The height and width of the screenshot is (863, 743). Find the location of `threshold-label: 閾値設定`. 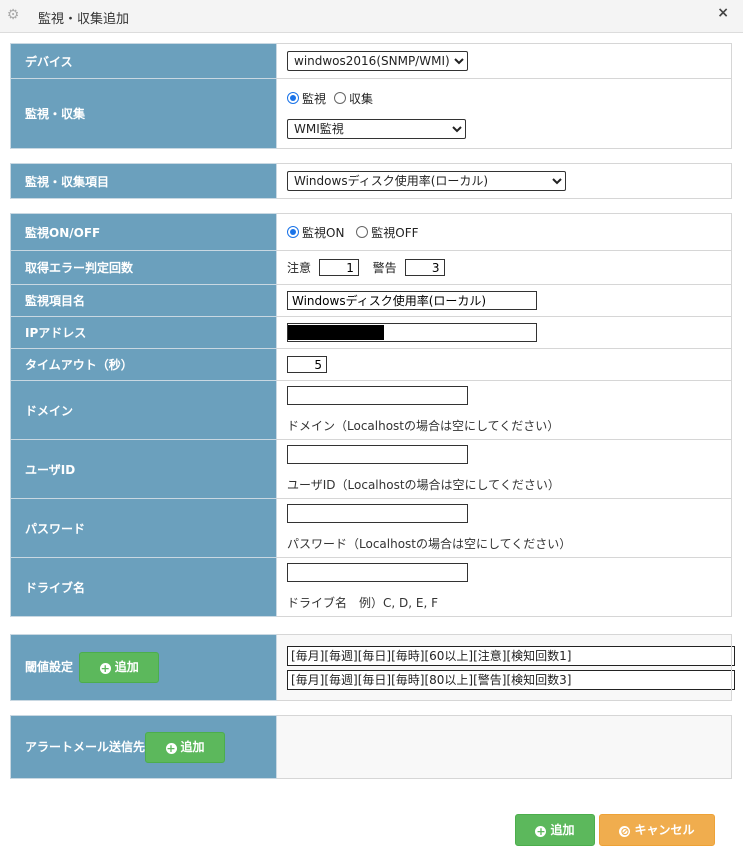

threshold-label: 閾値設定 is located at coordinates (49, 667).